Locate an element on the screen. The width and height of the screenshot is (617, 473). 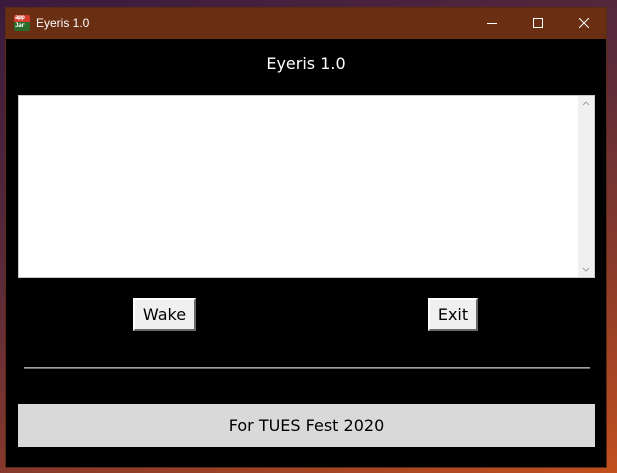
maximize-button is located at coordinates (538, 23).